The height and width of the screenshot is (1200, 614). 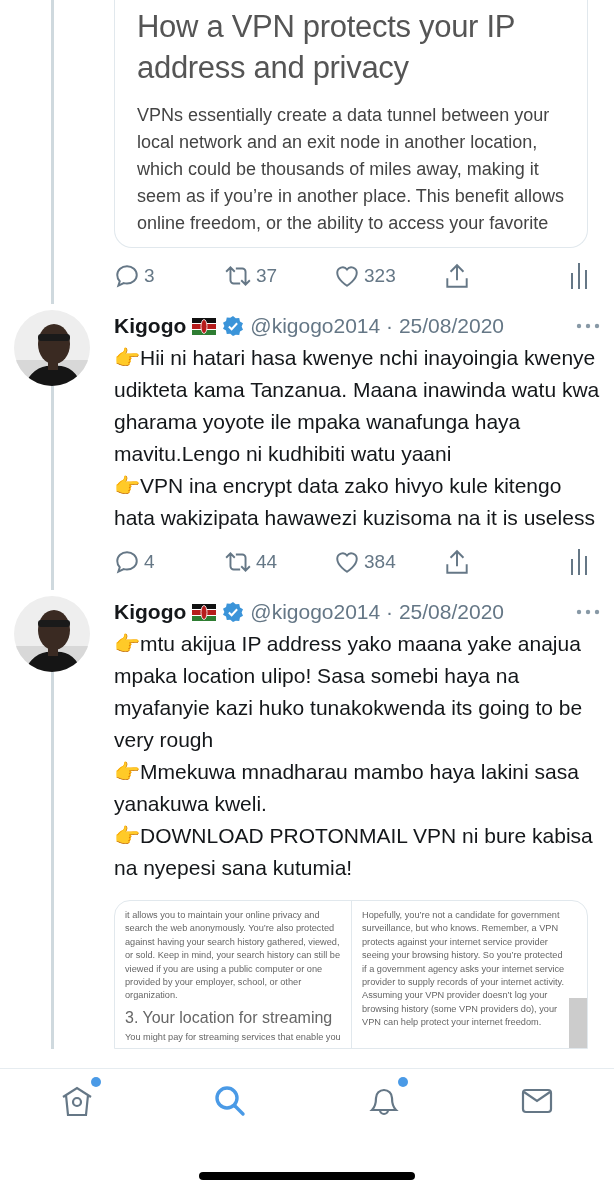 I want to click on reply-button: 3, so click(x=169, y=276).